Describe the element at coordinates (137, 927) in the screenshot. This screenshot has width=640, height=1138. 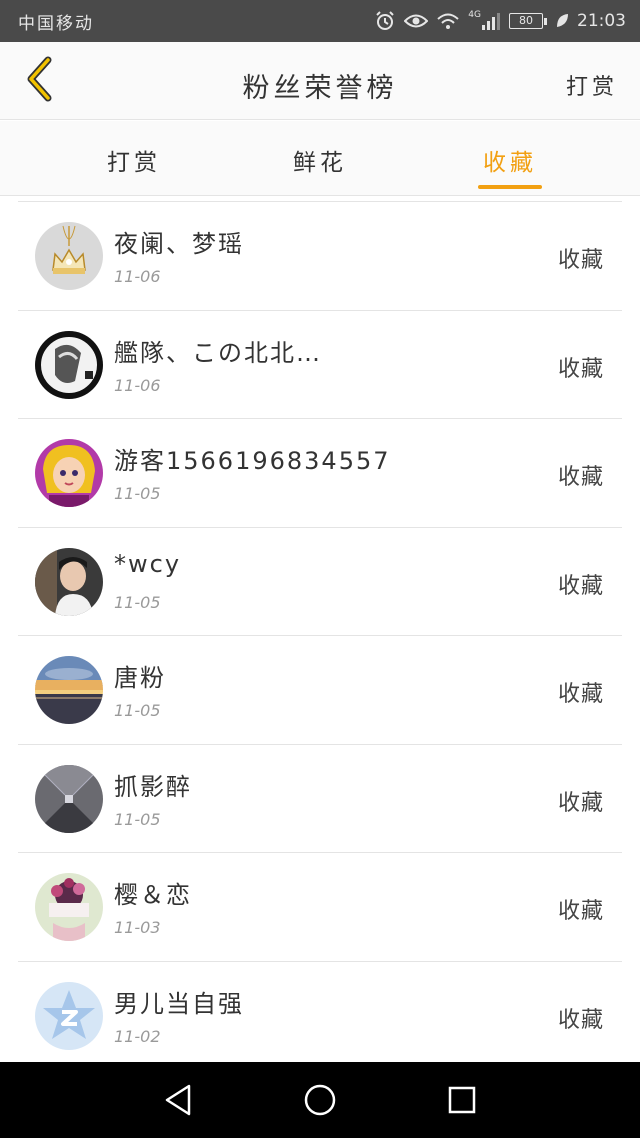
I see `user-date: 11-03` at that location.